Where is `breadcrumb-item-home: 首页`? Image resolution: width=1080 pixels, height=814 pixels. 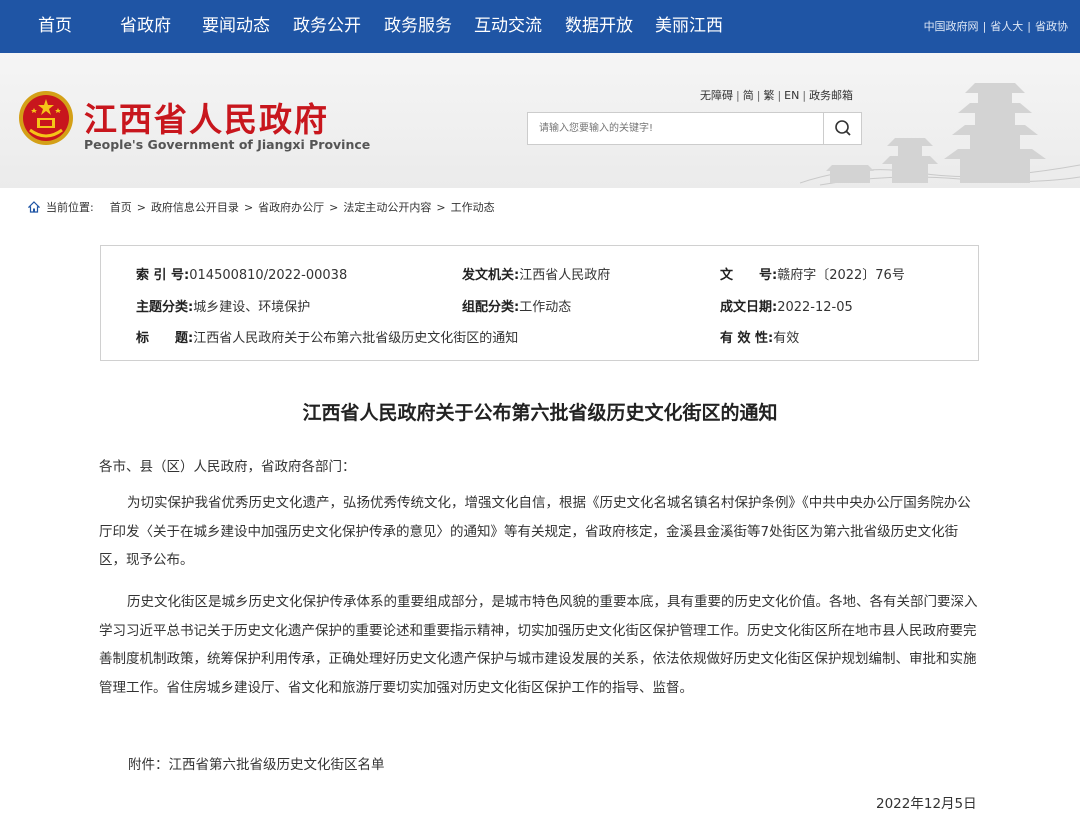 breadcrumb-item-home: 首页 is located at coordinates (121, 207).